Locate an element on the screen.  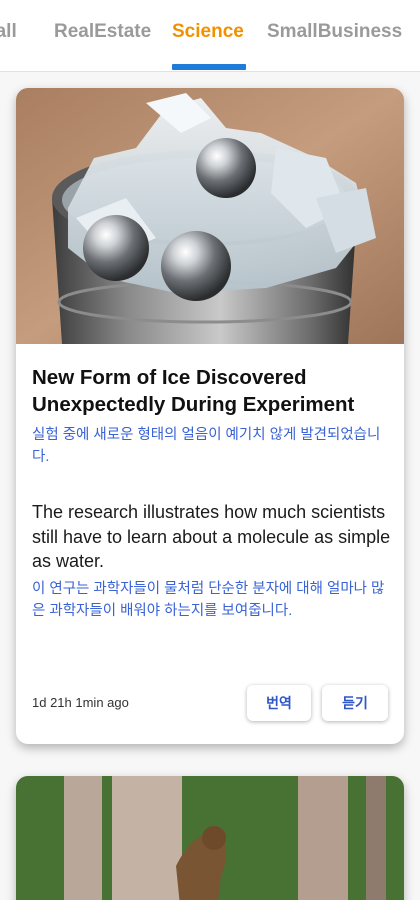
next-article-card is located at coordinates (210, 838).